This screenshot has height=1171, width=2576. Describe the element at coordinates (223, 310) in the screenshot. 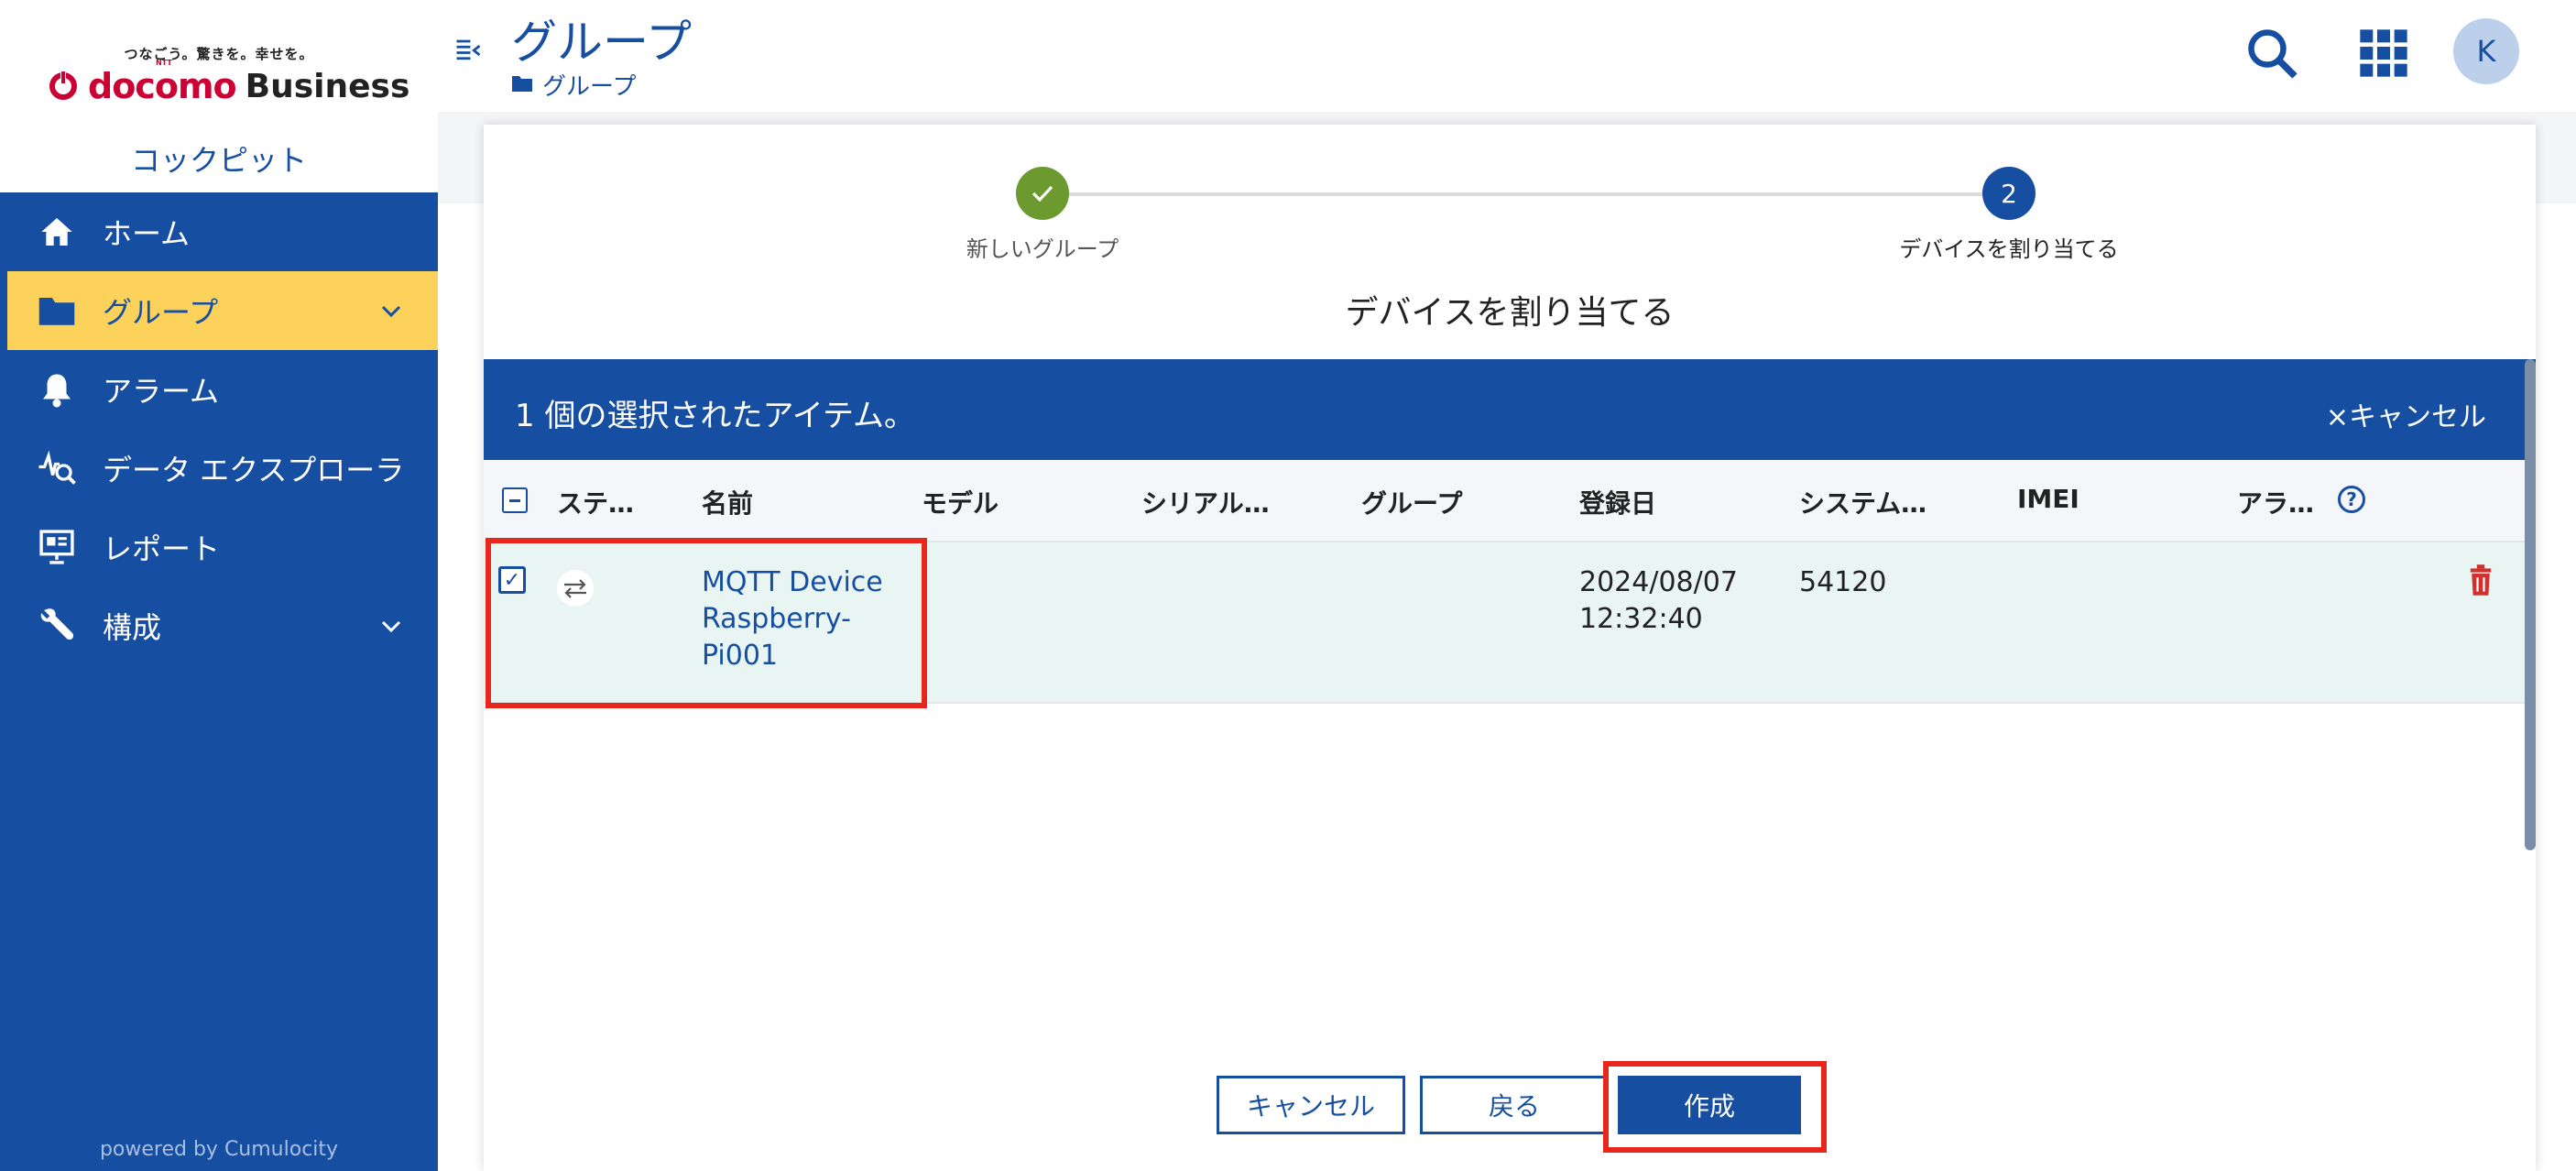

I see `sidebar-item-groups: グループ` at that location.